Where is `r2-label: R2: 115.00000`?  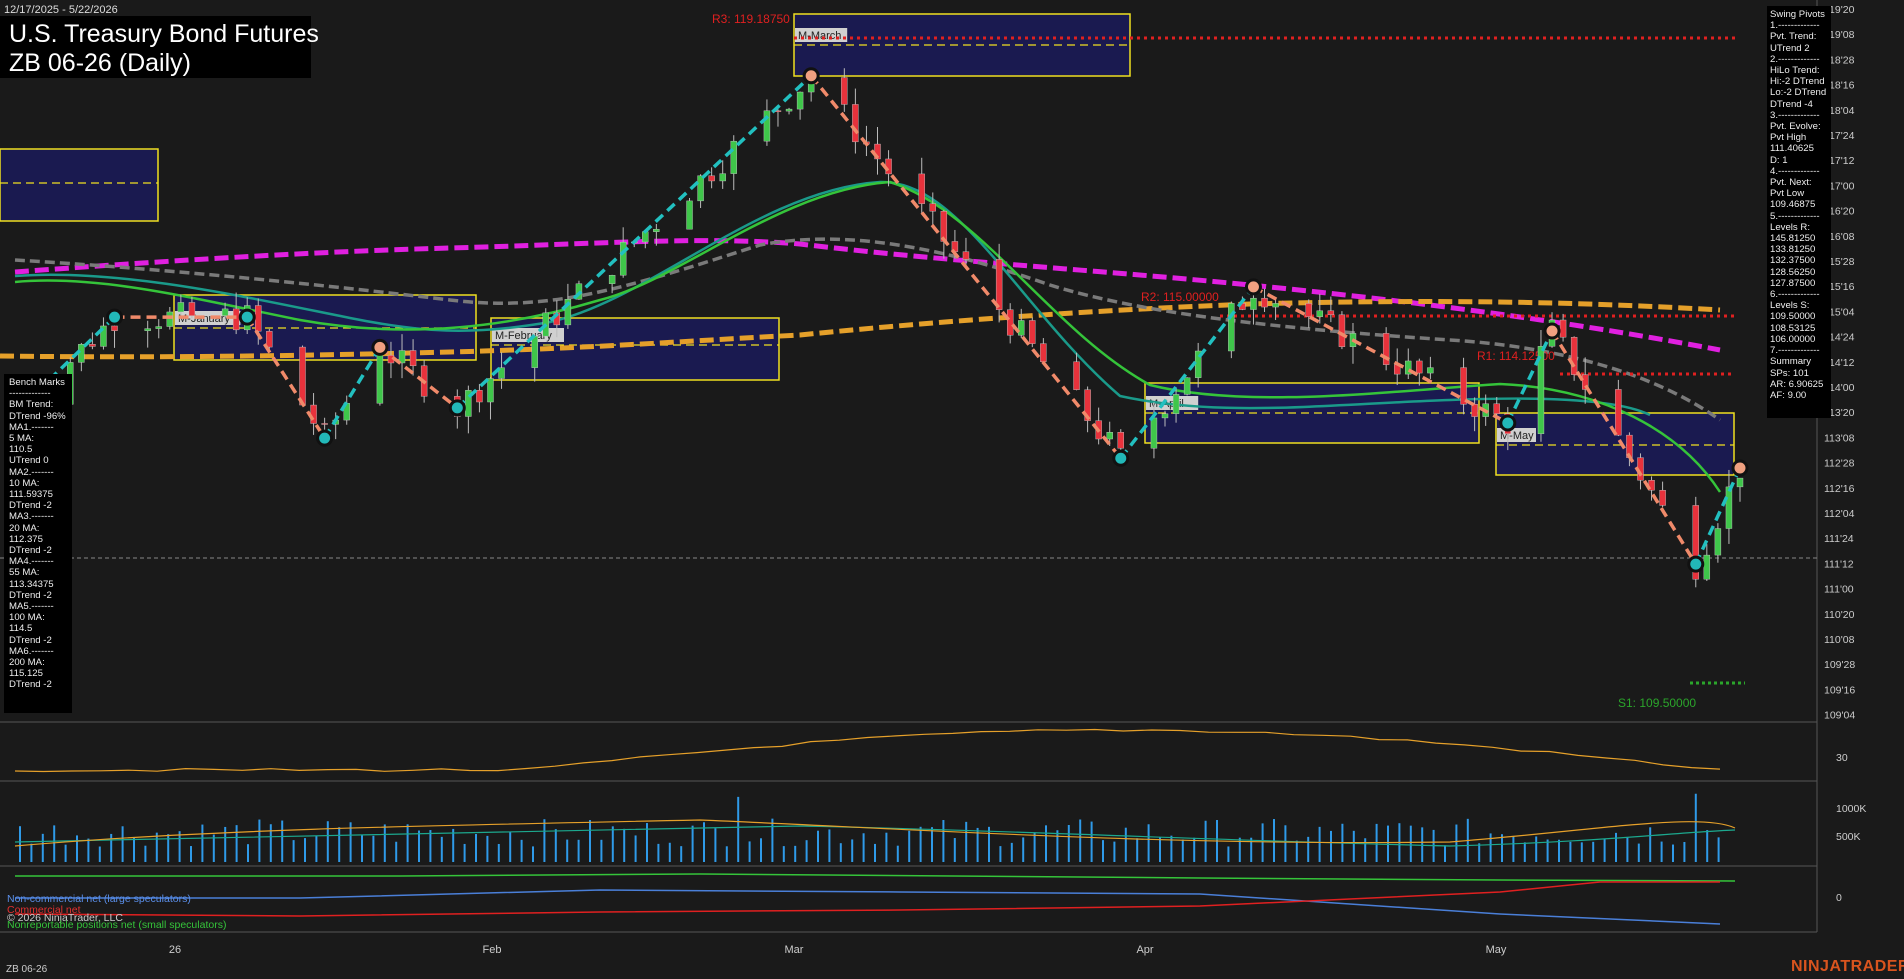
r2-label: R2: 115.00000 is located at coordinates (1180, 297).